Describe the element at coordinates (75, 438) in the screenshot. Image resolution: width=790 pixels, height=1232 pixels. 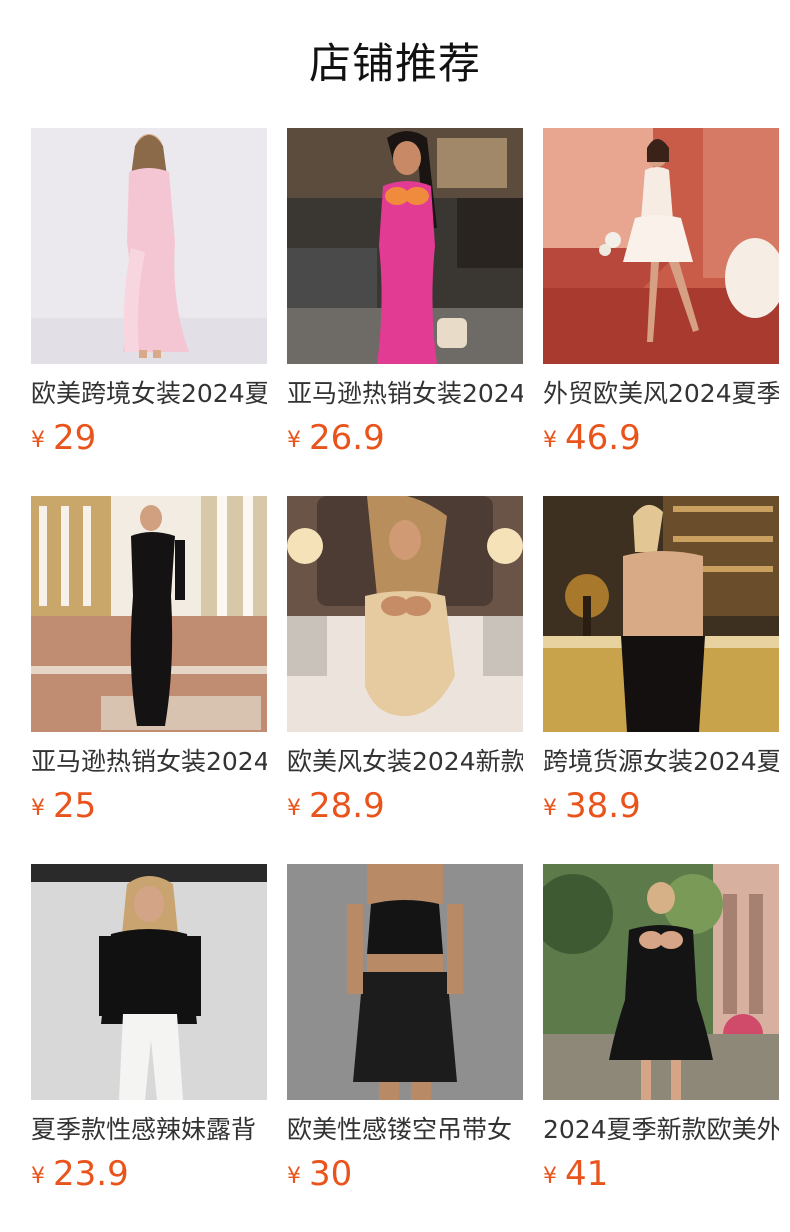
I see `price-value: 29` at that location.